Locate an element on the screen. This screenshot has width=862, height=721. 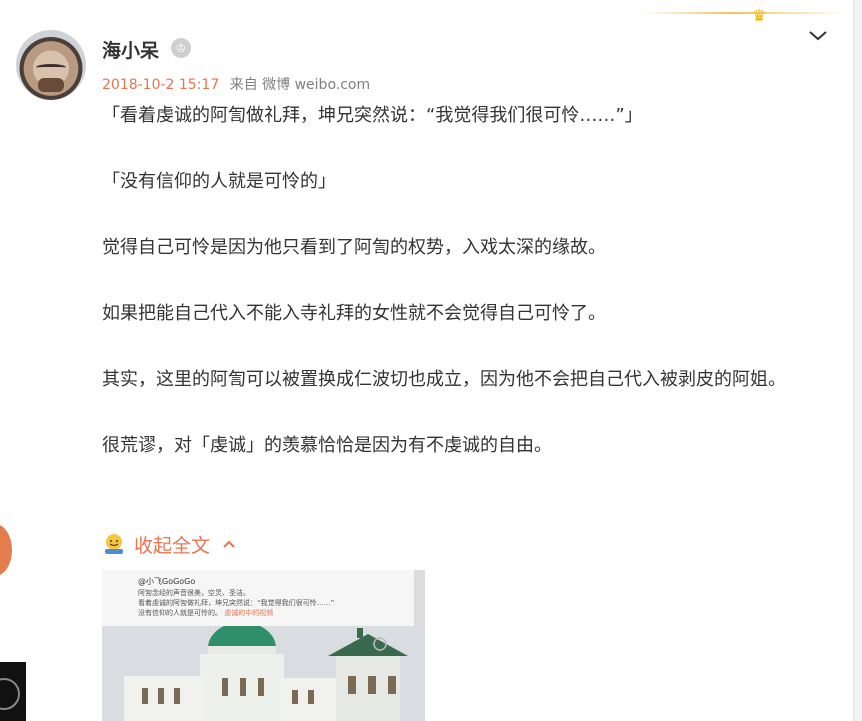
avatar-detail-hand is located at coordinates (51, 85).